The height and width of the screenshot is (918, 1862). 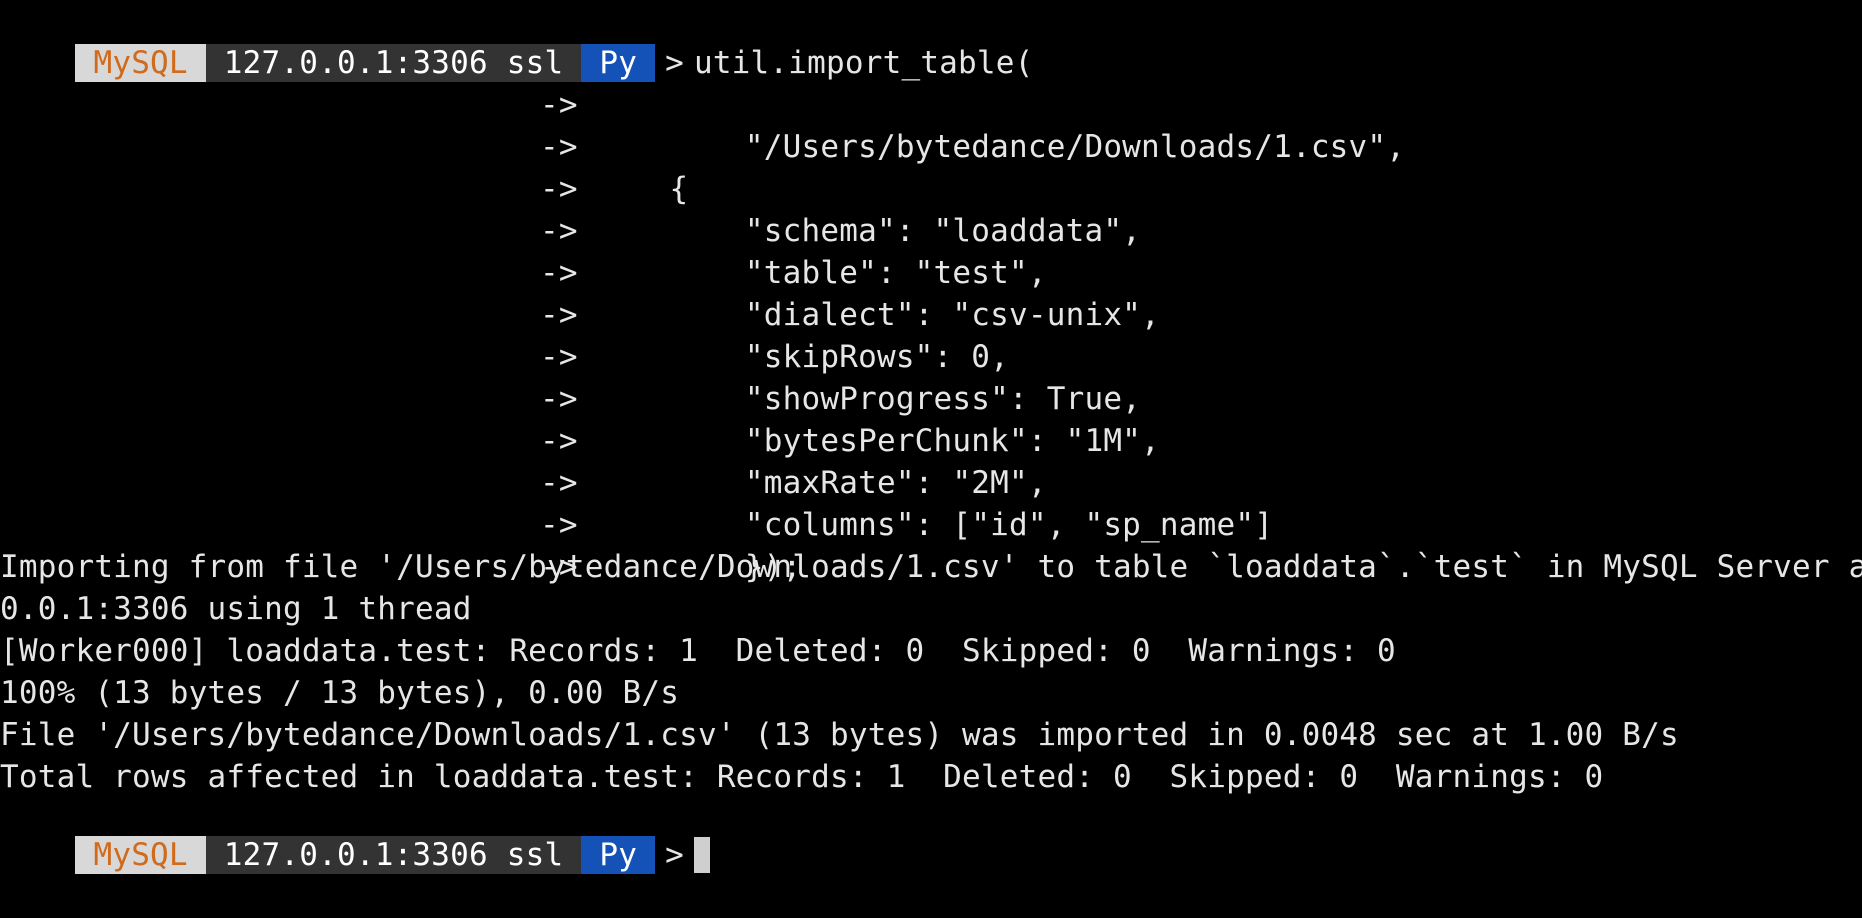 What do you see at coordinates (931, 544) in the screenshot?
I see `continuation-line: ->` at bounding box center [931, 544].